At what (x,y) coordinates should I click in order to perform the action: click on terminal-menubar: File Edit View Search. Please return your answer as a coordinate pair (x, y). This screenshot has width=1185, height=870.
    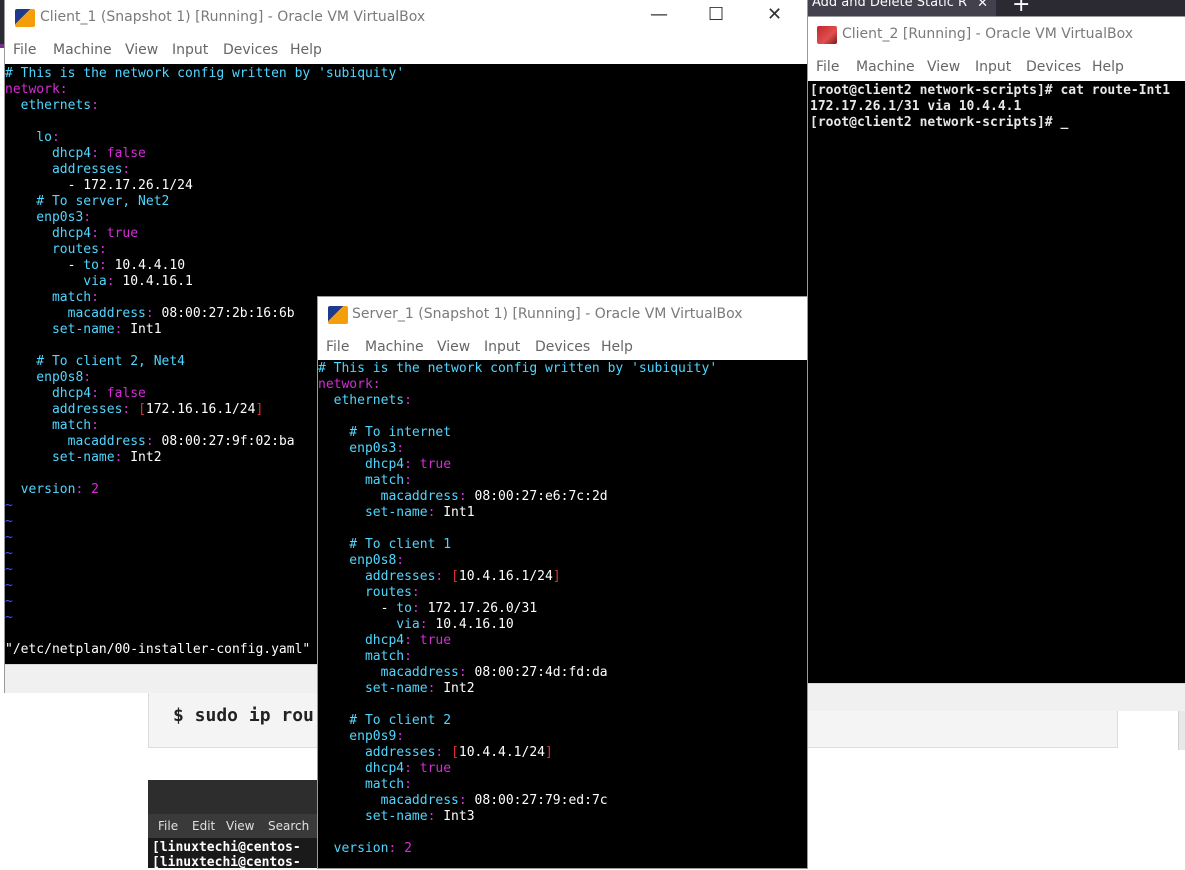
    Looking at the image, I should click on (233, 826).